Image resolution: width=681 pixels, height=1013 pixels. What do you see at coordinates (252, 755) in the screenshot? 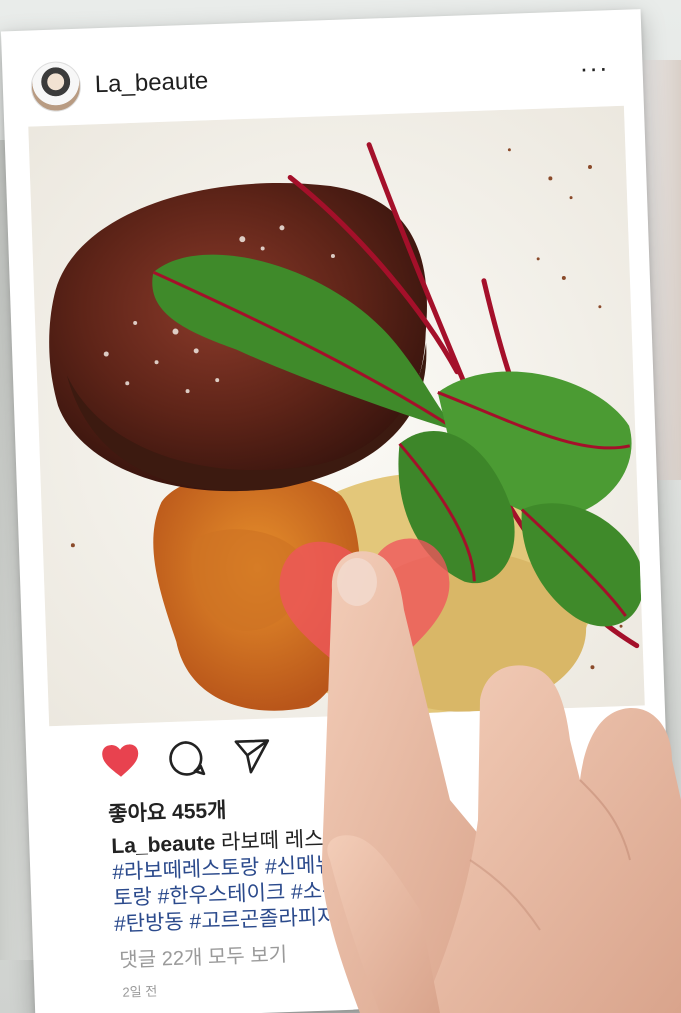
I see `send-icon` at bounding box center [252, 755].